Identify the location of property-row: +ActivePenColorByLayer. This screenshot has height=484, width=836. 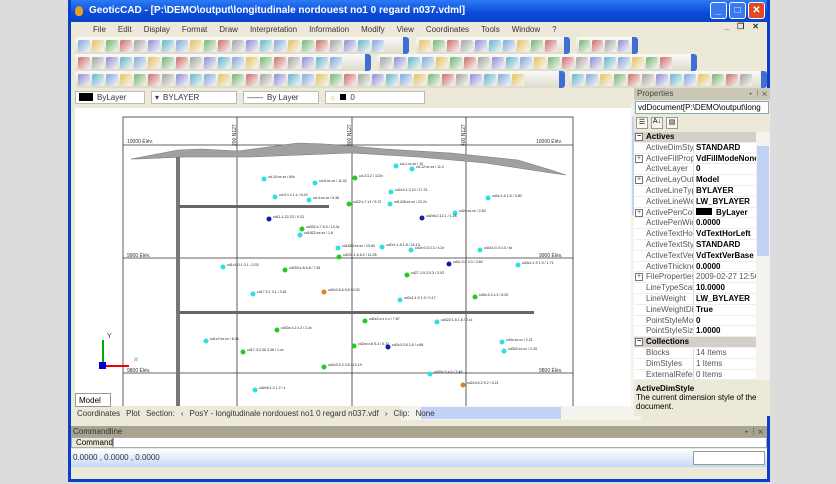
(695, 213).